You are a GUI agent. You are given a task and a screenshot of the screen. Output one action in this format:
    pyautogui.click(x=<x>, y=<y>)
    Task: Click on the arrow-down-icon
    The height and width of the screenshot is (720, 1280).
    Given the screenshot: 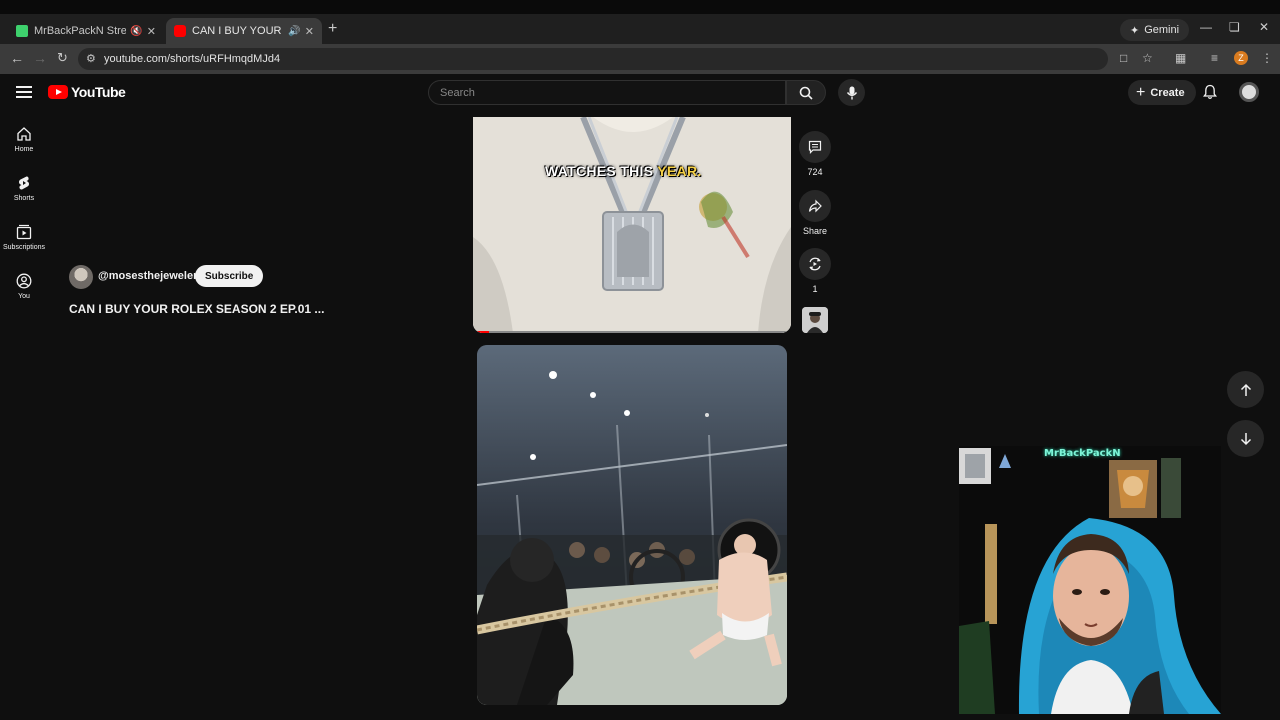 What is the action you would take?
    pyautogui.click(x=1245, y=438)
    